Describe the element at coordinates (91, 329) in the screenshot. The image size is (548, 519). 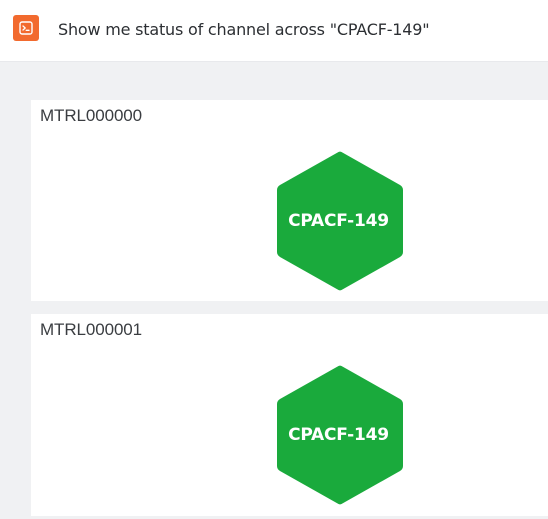
I see `panel-title: MTRL000001` at that location.